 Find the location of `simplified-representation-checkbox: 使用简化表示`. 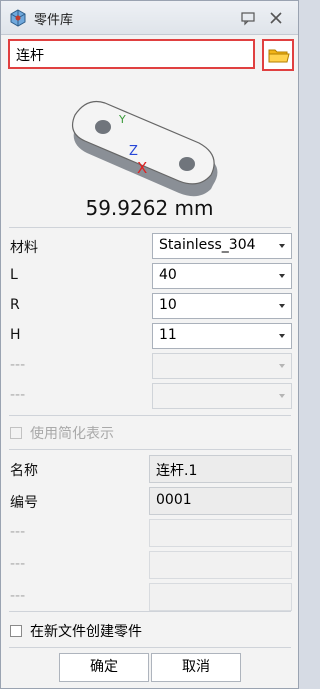

simplified-representation-checkbox: 使用简化表示 is located at coordinates (62, 433).